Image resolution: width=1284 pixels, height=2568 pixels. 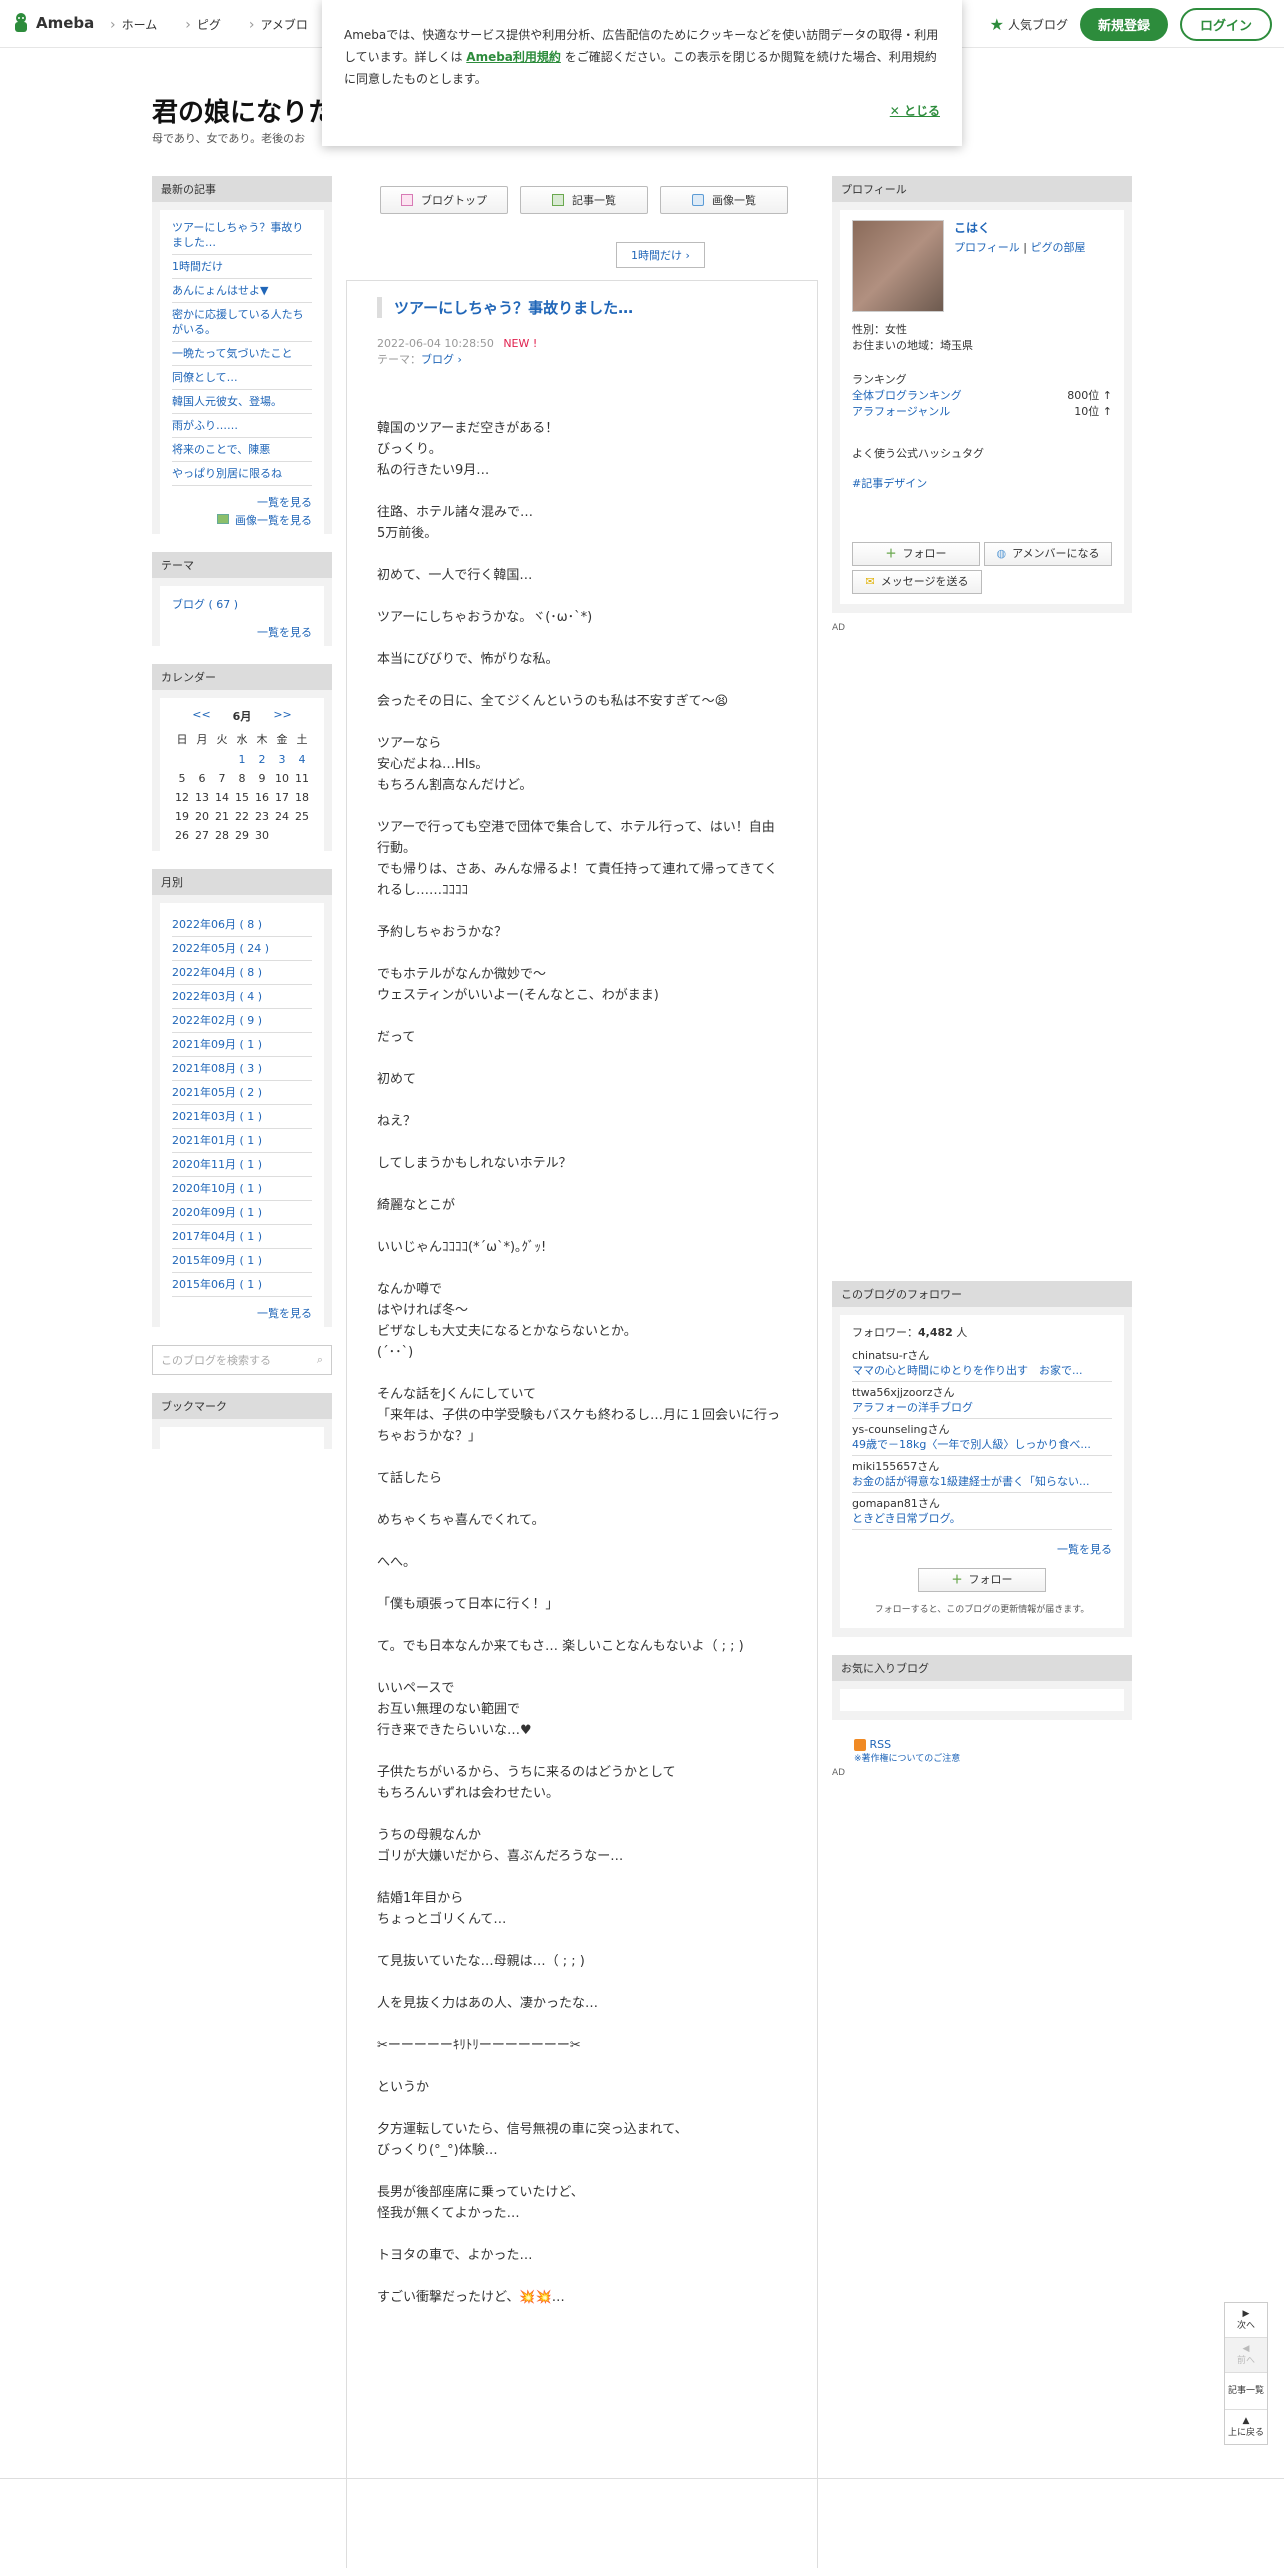 I want to click on pigg-room-link: ピグの部屋, so click(x=1057, y=247).